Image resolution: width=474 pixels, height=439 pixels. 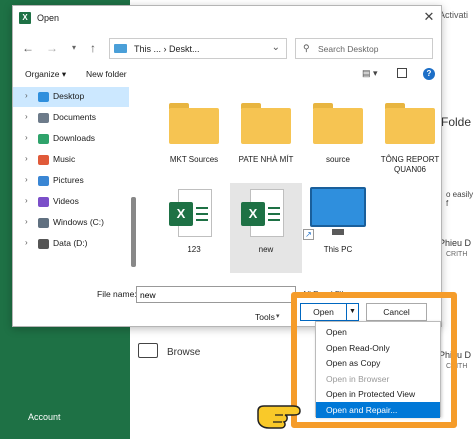 I want to click on view-options-icon: ▤ ▾, so click(x=370, y=73).